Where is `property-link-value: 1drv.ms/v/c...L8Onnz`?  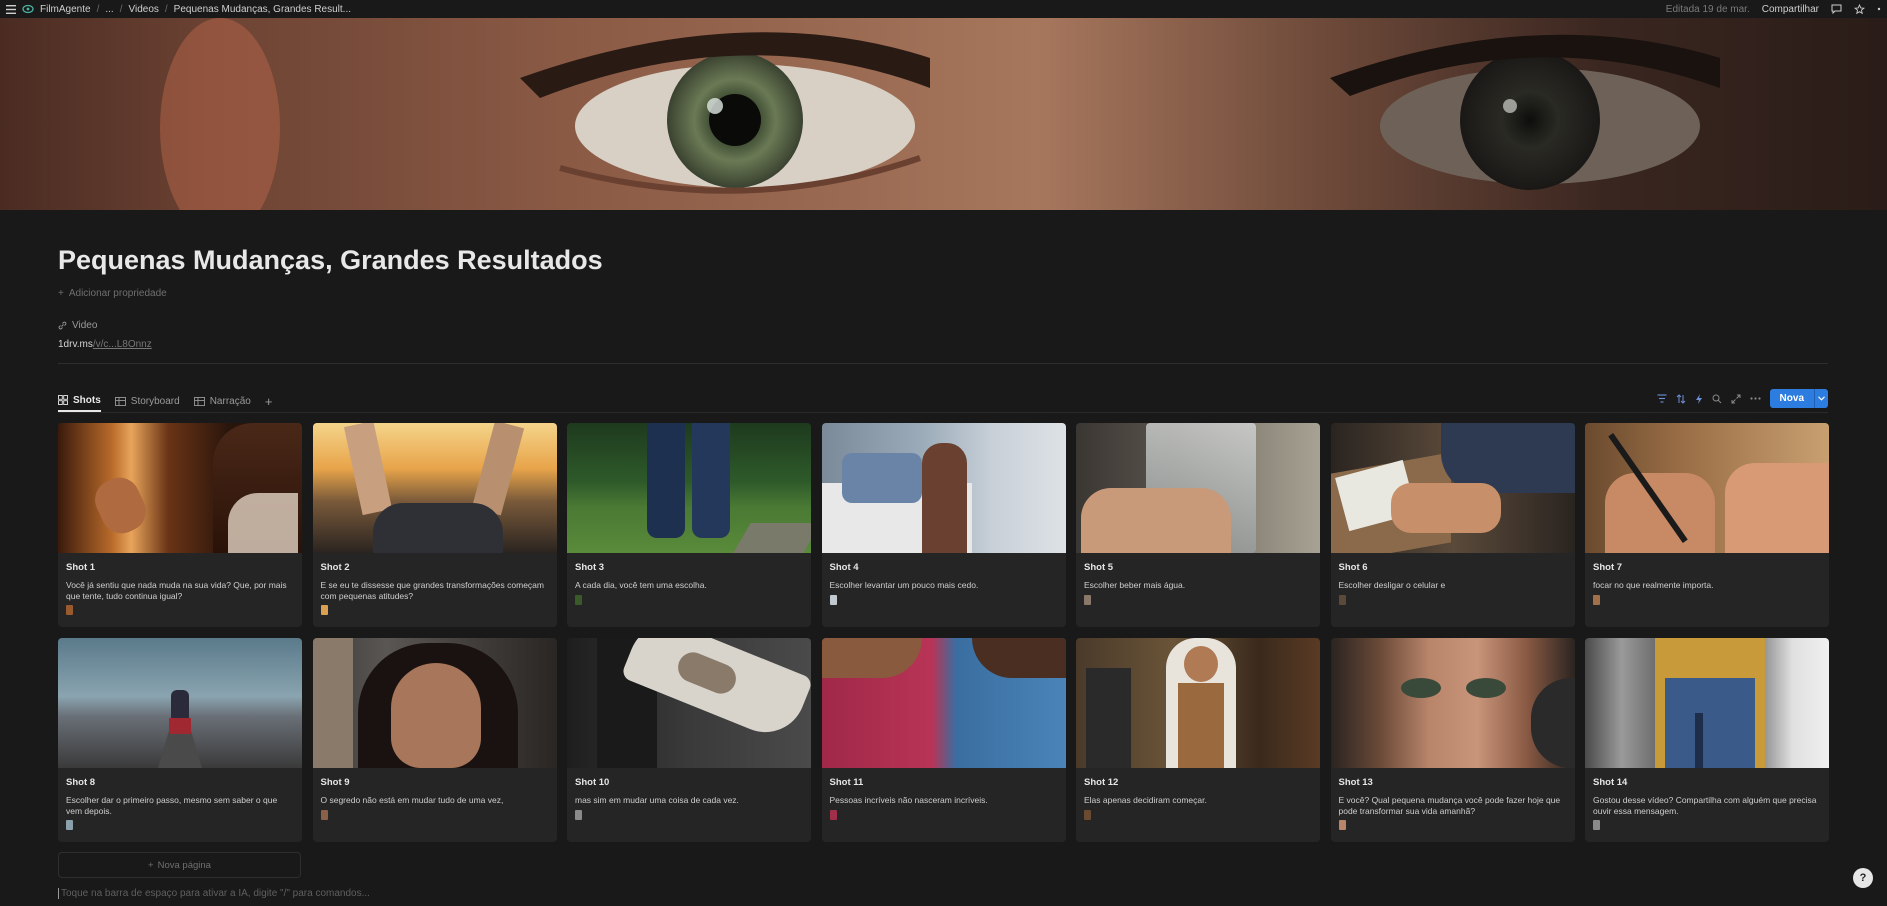
property-link-value: 1drv.ms/v/c...L8Onnz is located at coordinates (105, 344).